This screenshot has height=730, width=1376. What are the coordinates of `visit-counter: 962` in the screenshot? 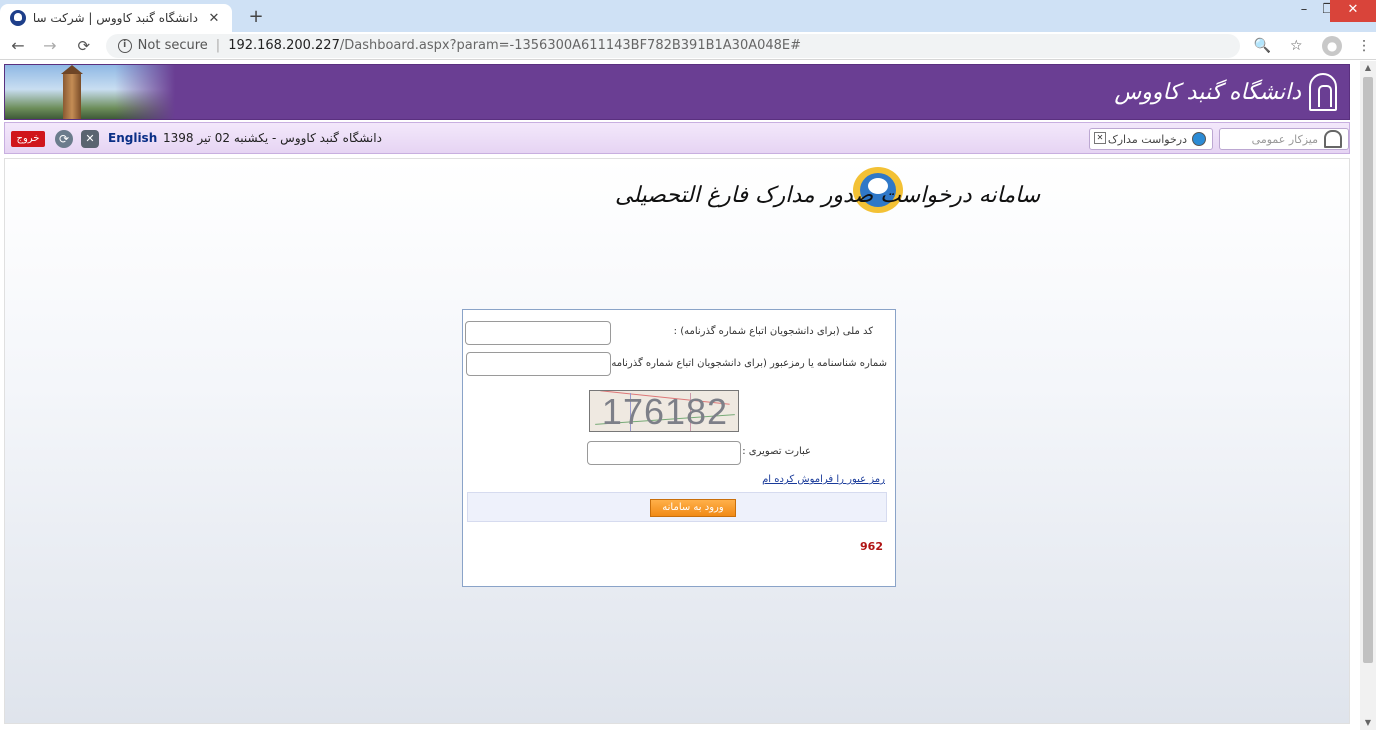 It's located at (871, 546).